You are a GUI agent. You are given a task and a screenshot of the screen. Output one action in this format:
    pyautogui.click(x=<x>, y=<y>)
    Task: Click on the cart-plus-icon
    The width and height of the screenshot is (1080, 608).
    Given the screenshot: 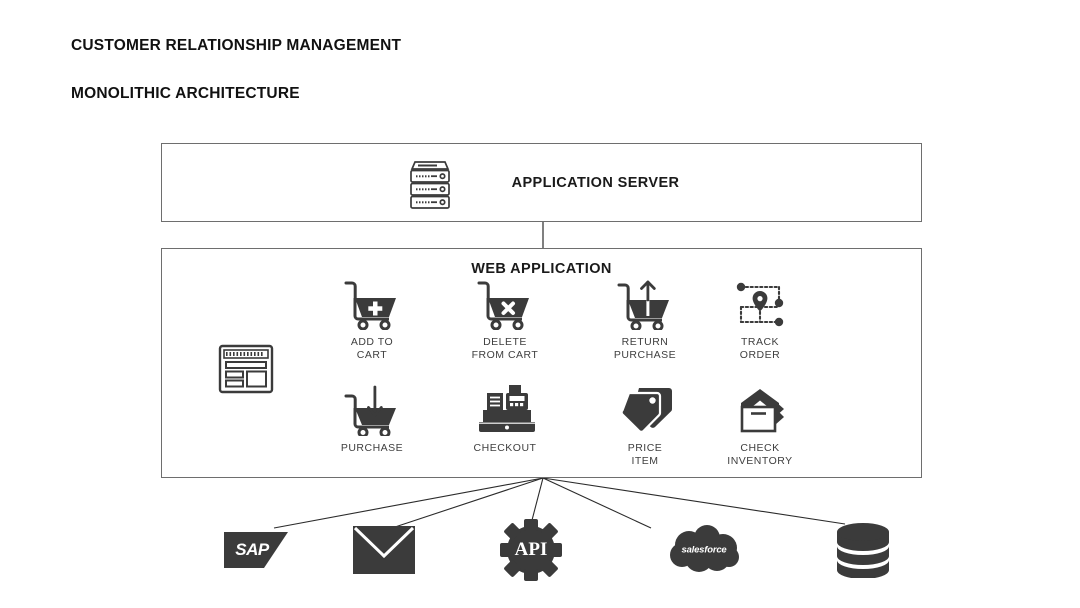 What is the action you would take?
    pyautogui.click(x=372, y=304)
    